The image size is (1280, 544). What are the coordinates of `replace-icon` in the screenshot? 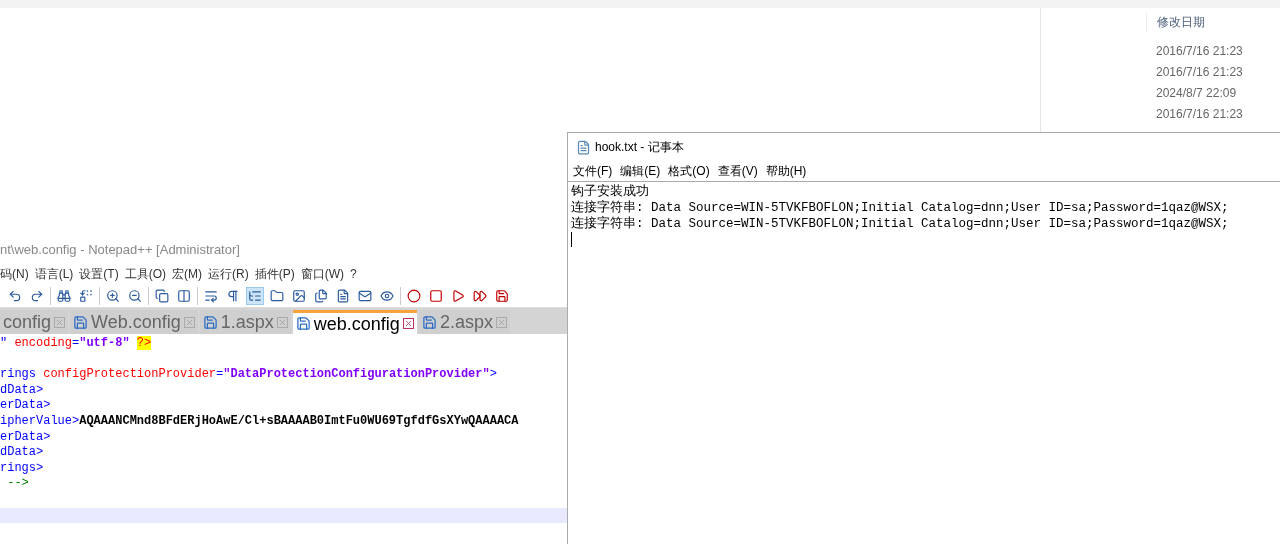 It's located at (86, 295).